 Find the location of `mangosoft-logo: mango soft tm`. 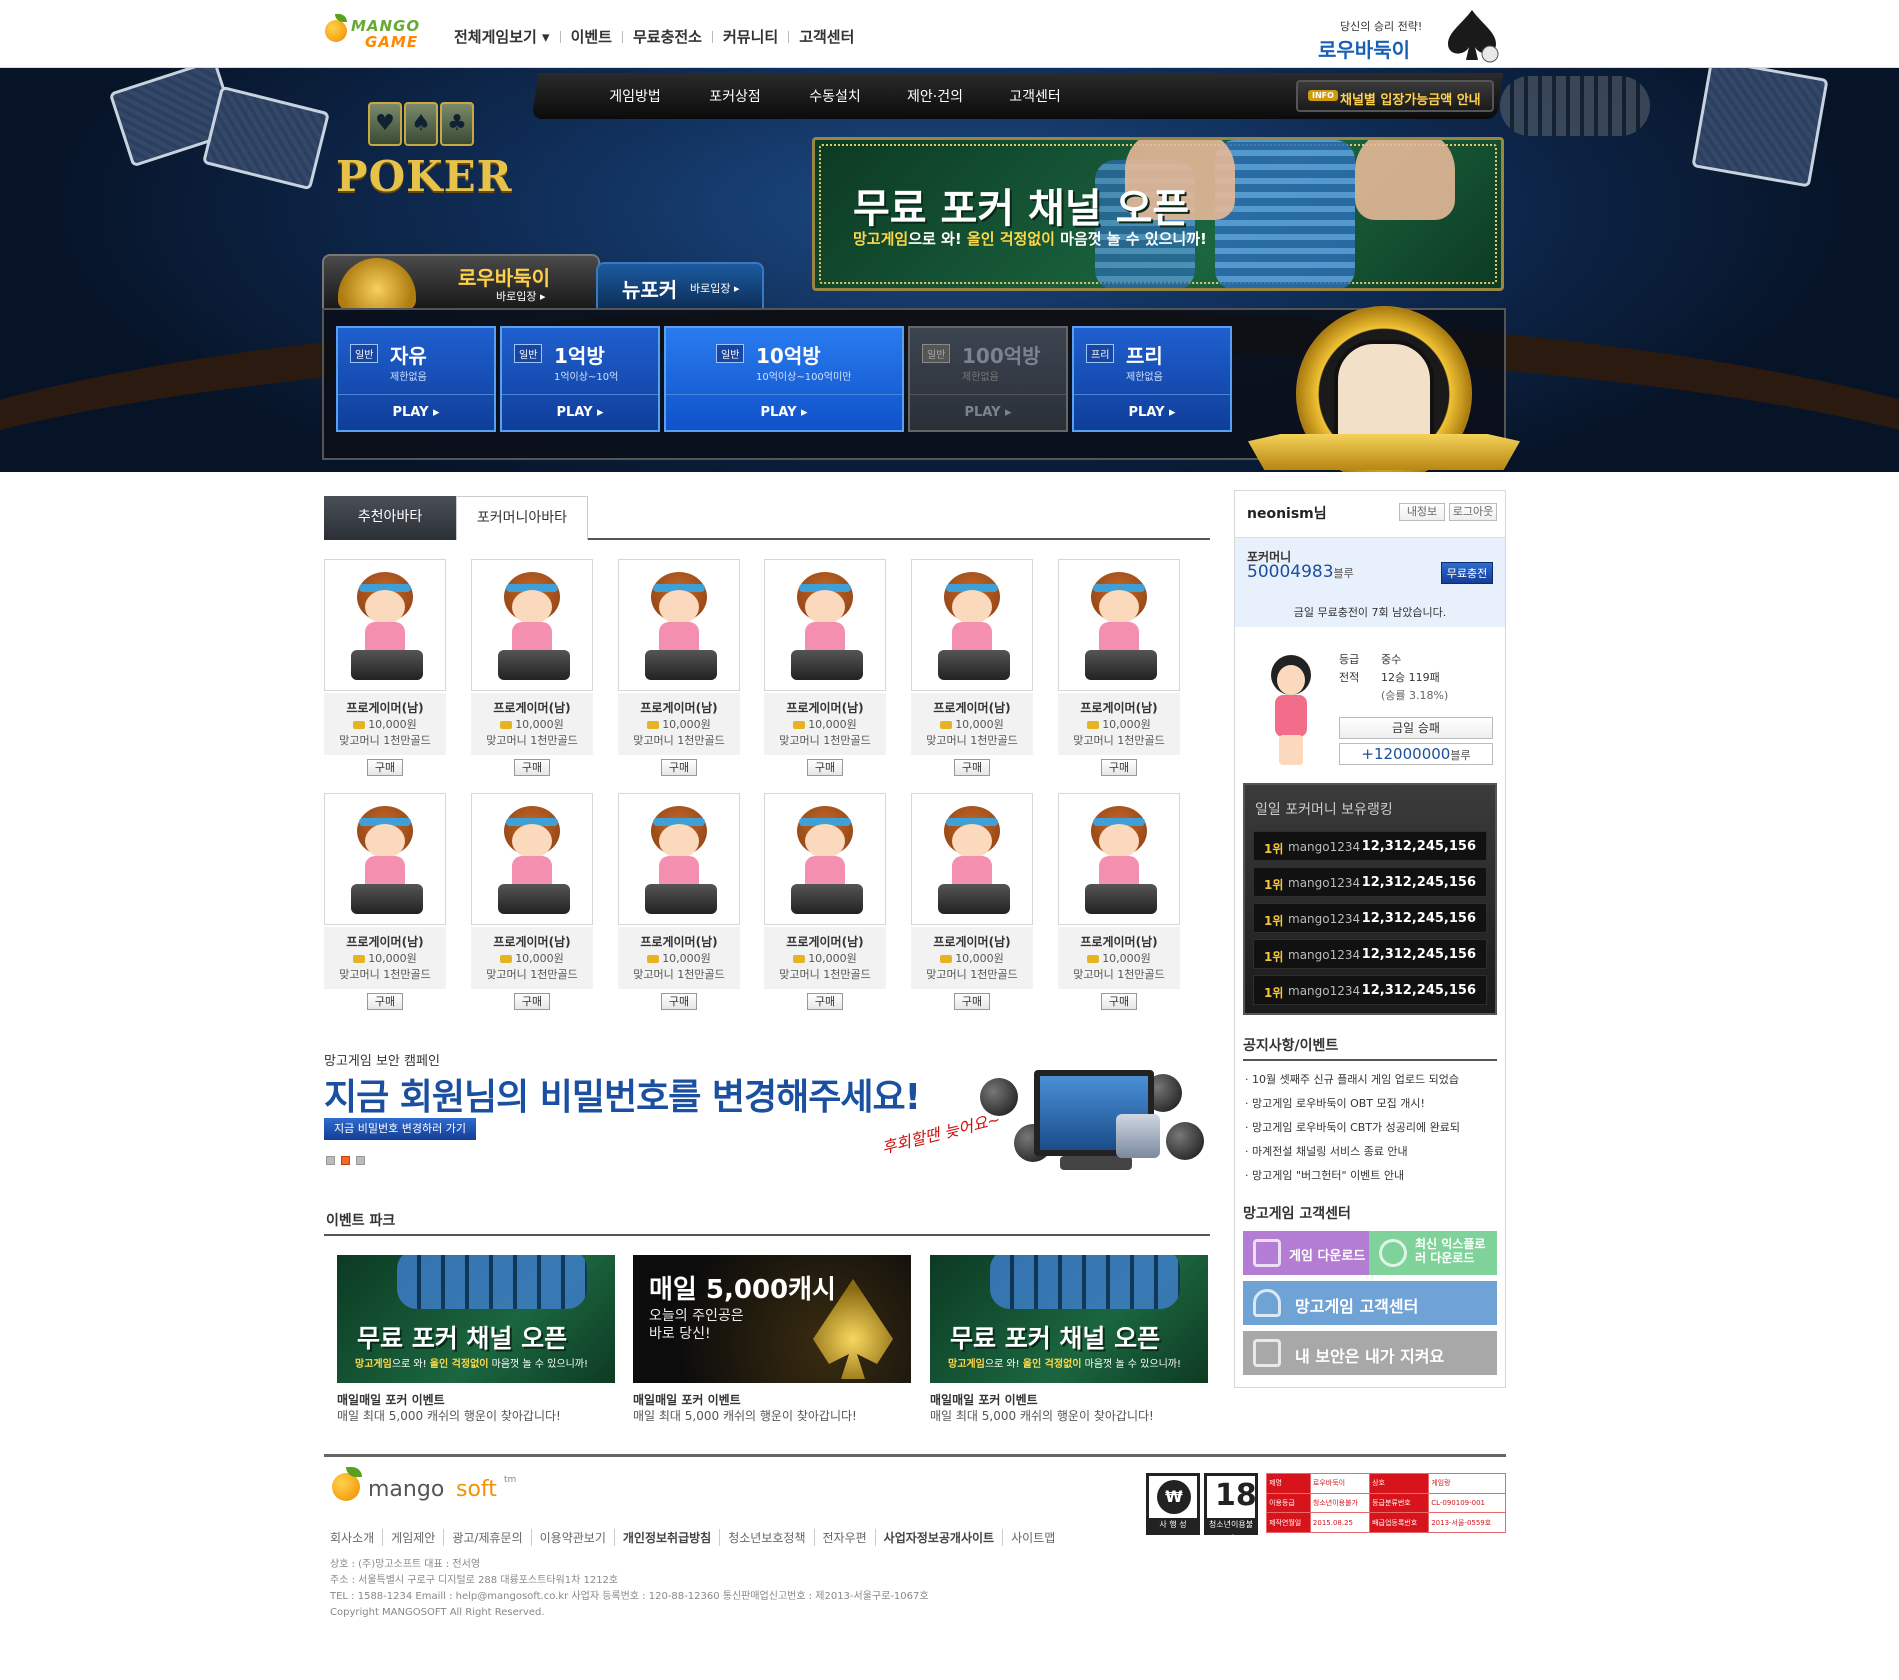

mangosoft-logo: mango soft tm is located at coordinates (427, 1489).